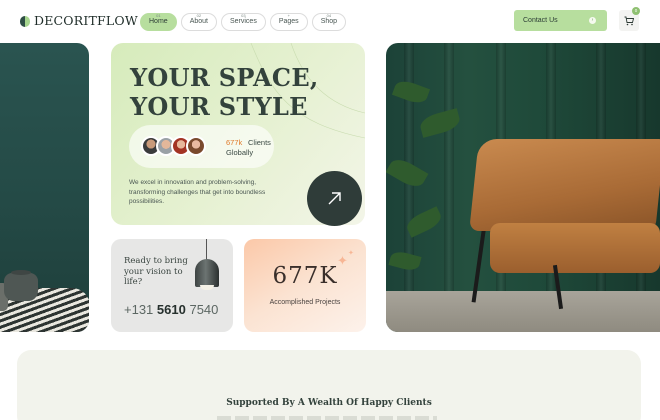 The image size is (660, 420). I want to click on clients-pill: 677k Clients Globally, so click(201, 146).